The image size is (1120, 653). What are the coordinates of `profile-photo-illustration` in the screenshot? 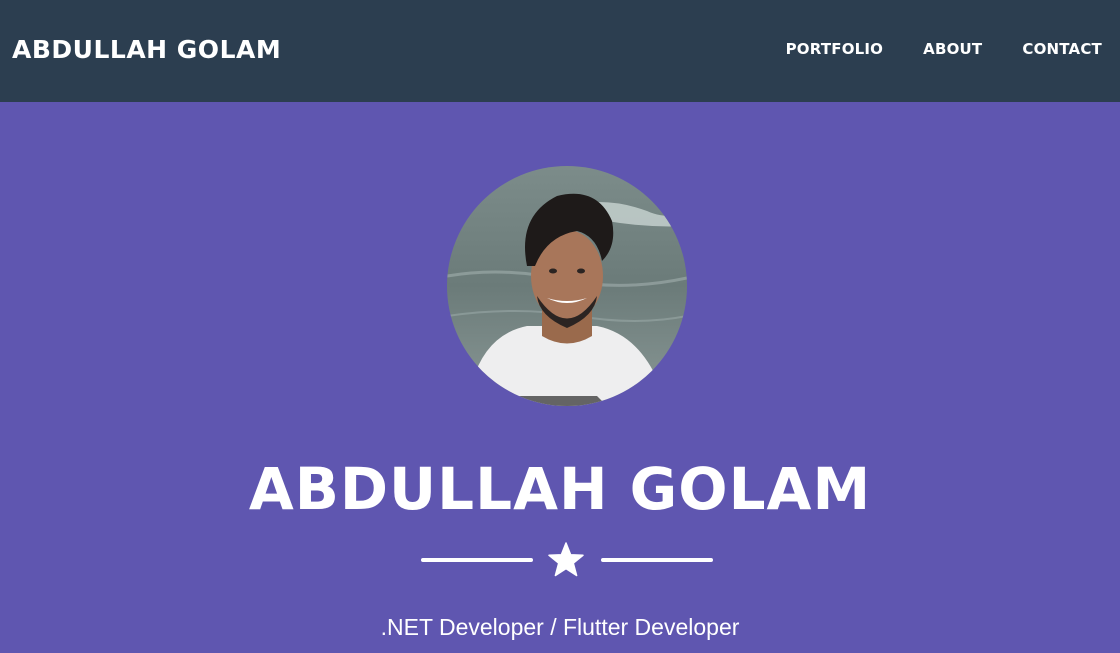 It's located at (567, 286).